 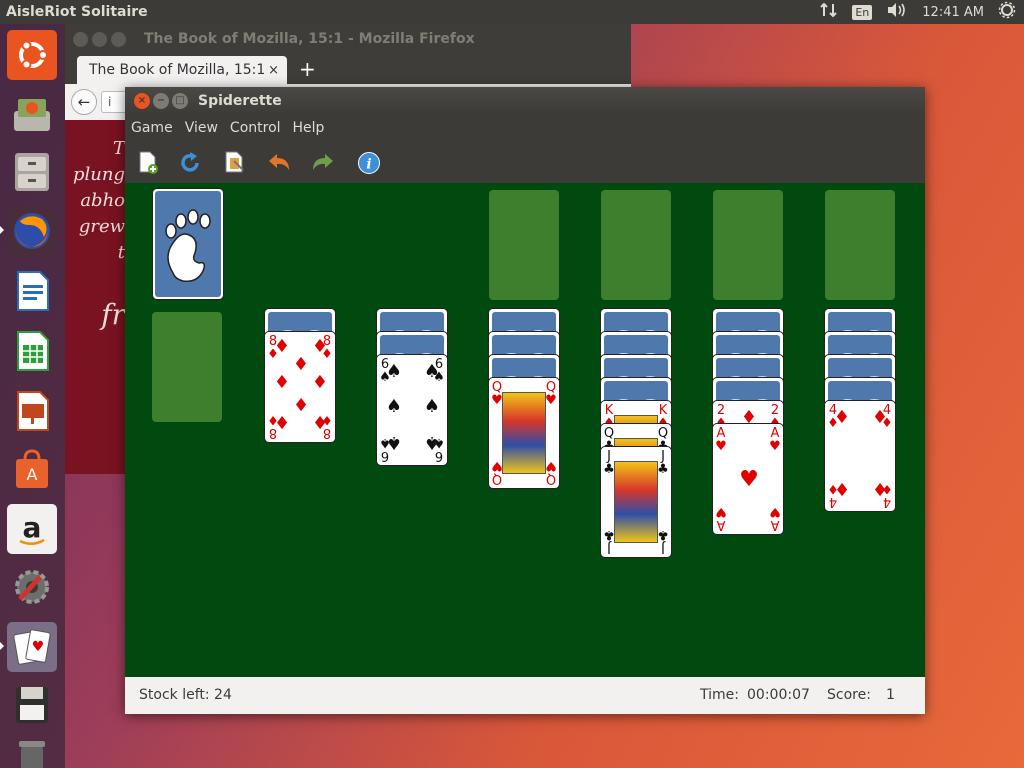 I want to click on trash-button, so click(x=32, y=750).